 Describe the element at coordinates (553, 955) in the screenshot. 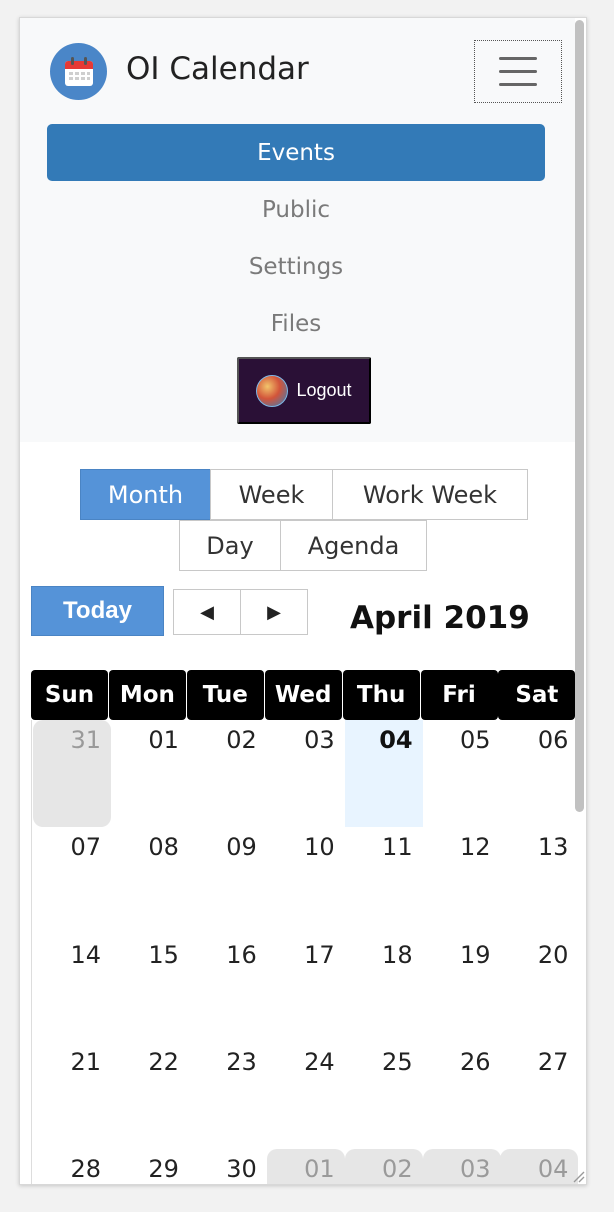

I see `day-number: 20` at that location.